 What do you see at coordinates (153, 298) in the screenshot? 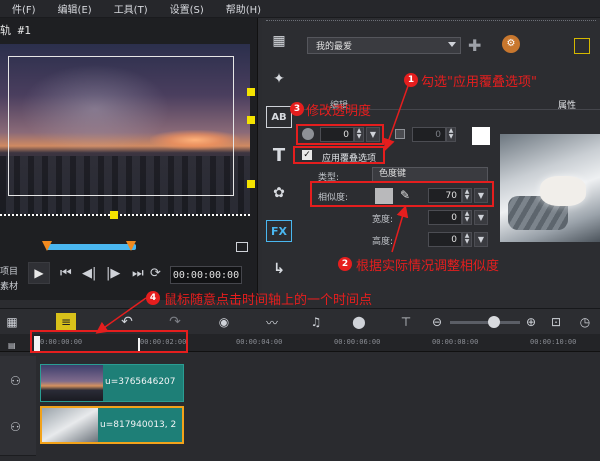
I see `annotation-badge-4: 4` at bounding box center [153, 298].